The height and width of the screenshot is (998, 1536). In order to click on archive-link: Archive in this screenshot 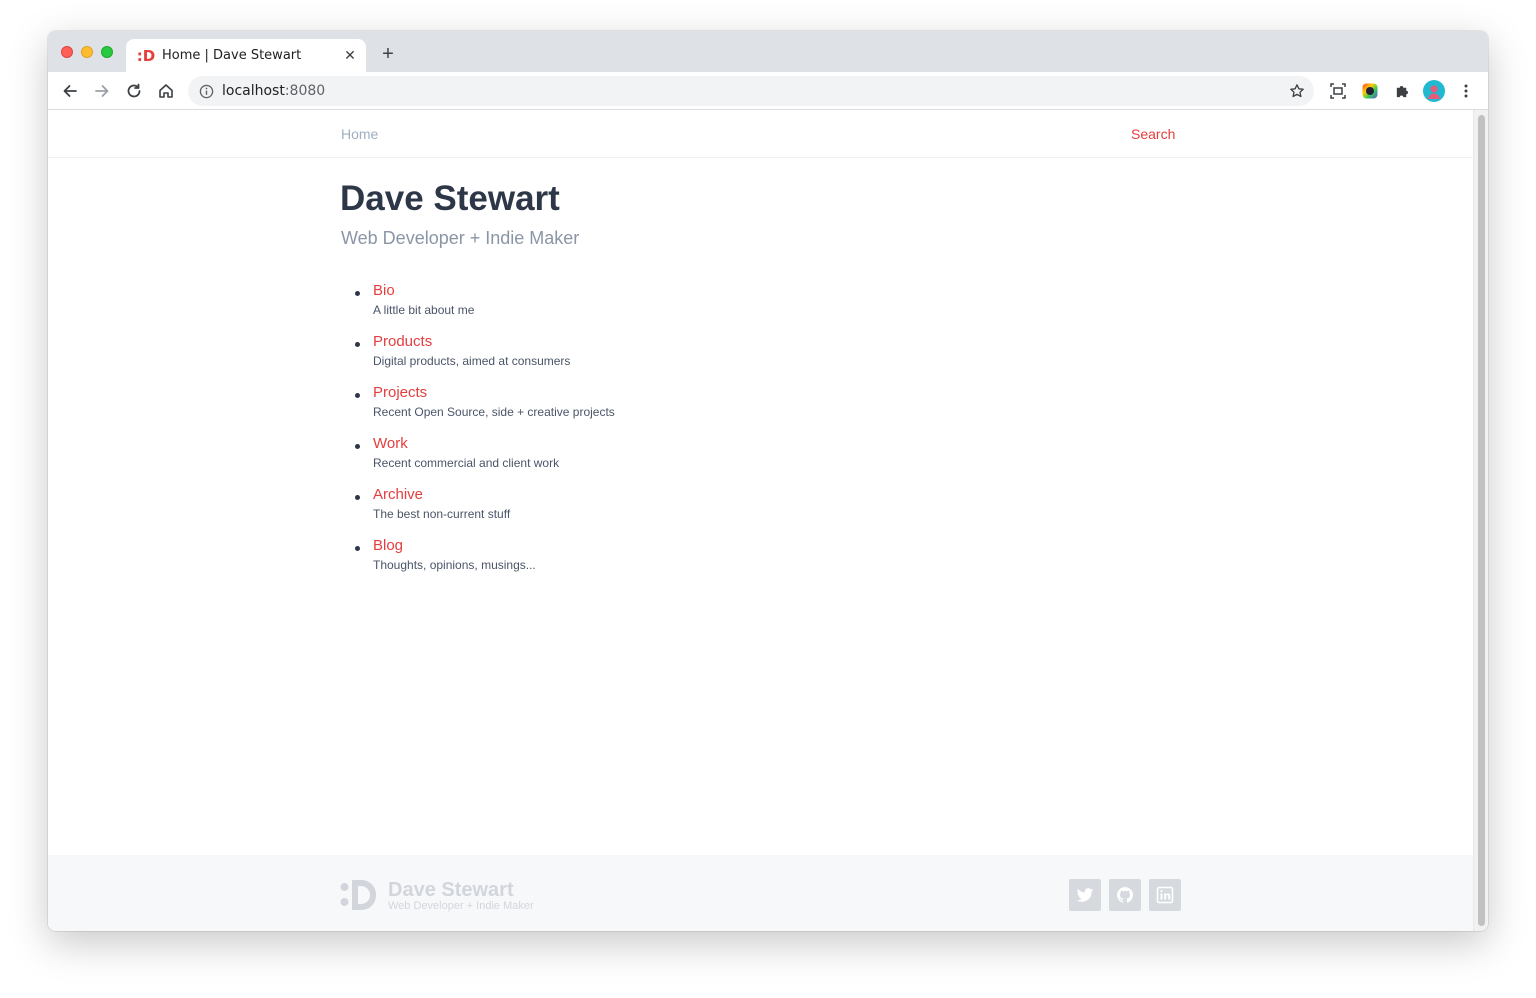, I will do `click(494, 495)`.